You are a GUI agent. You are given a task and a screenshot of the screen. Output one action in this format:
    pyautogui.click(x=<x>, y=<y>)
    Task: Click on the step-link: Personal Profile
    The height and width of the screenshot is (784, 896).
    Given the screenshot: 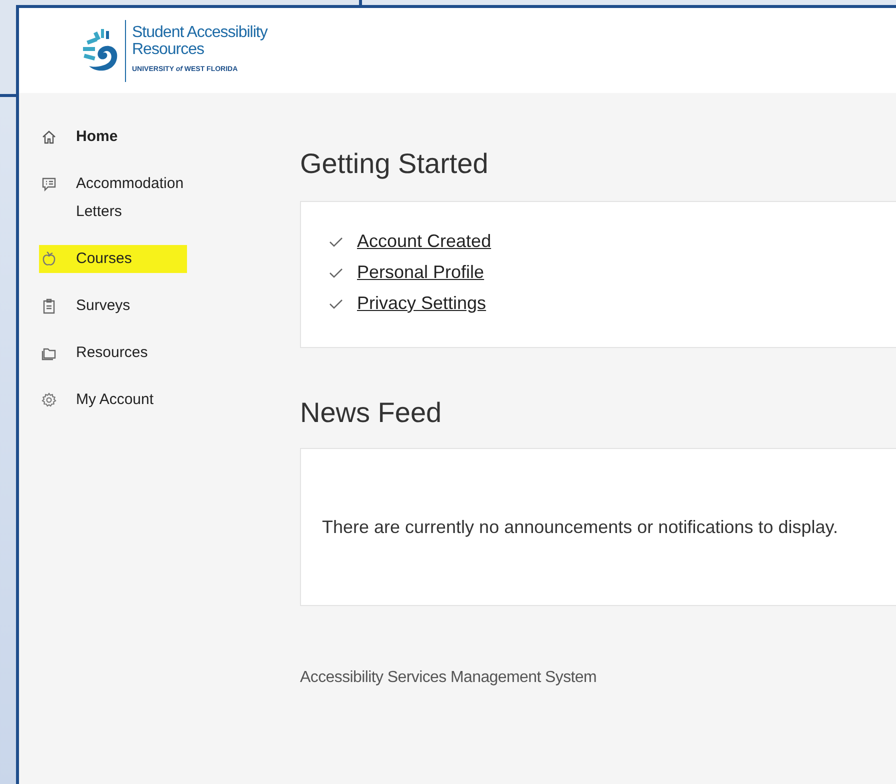 What is the action you would take?
    pyautogui.click(x=420, y=272)
    